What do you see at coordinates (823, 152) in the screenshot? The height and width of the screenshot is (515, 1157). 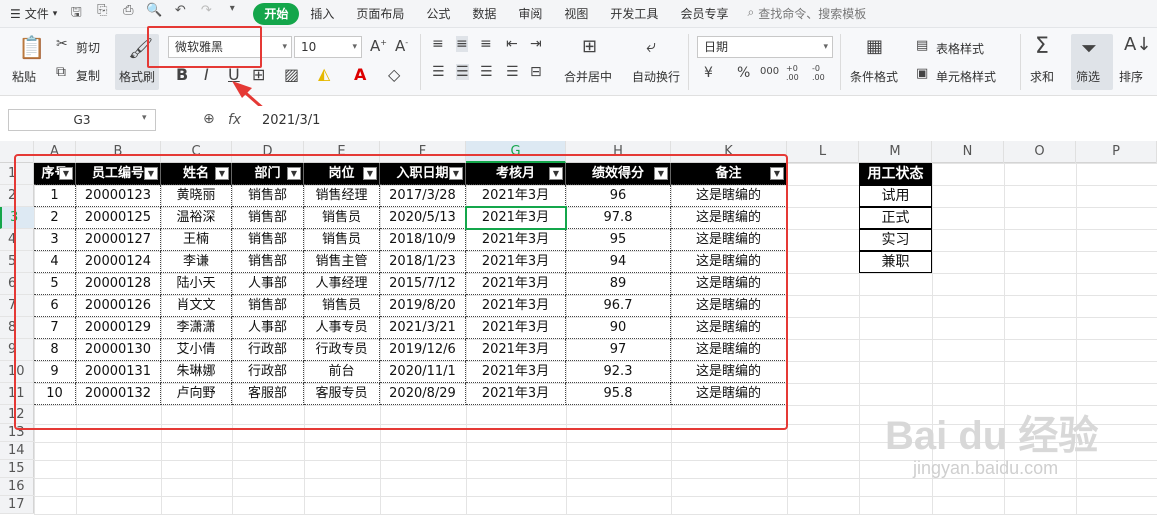 I see `column-header: L` at bounding box center [823, 152].